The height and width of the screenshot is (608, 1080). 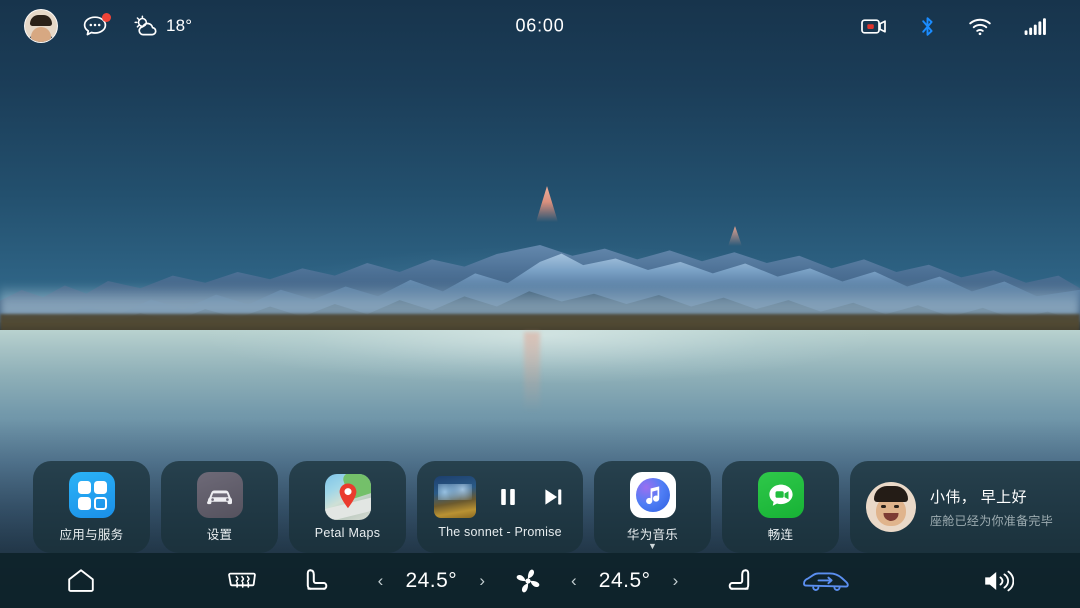 I want to click on messages-button, so click(x=96, y=25).